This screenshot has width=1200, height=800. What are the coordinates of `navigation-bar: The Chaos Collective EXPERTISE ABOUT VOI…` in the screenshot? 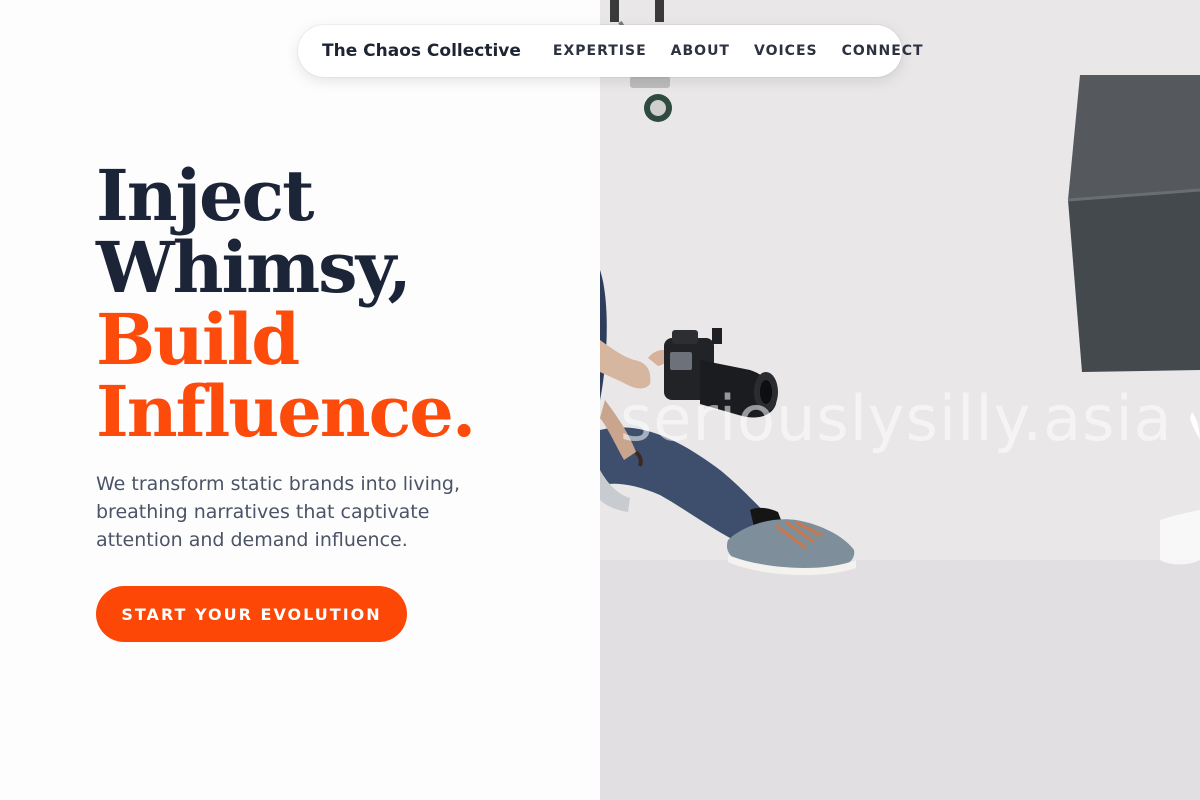 It's located at (610, 51).